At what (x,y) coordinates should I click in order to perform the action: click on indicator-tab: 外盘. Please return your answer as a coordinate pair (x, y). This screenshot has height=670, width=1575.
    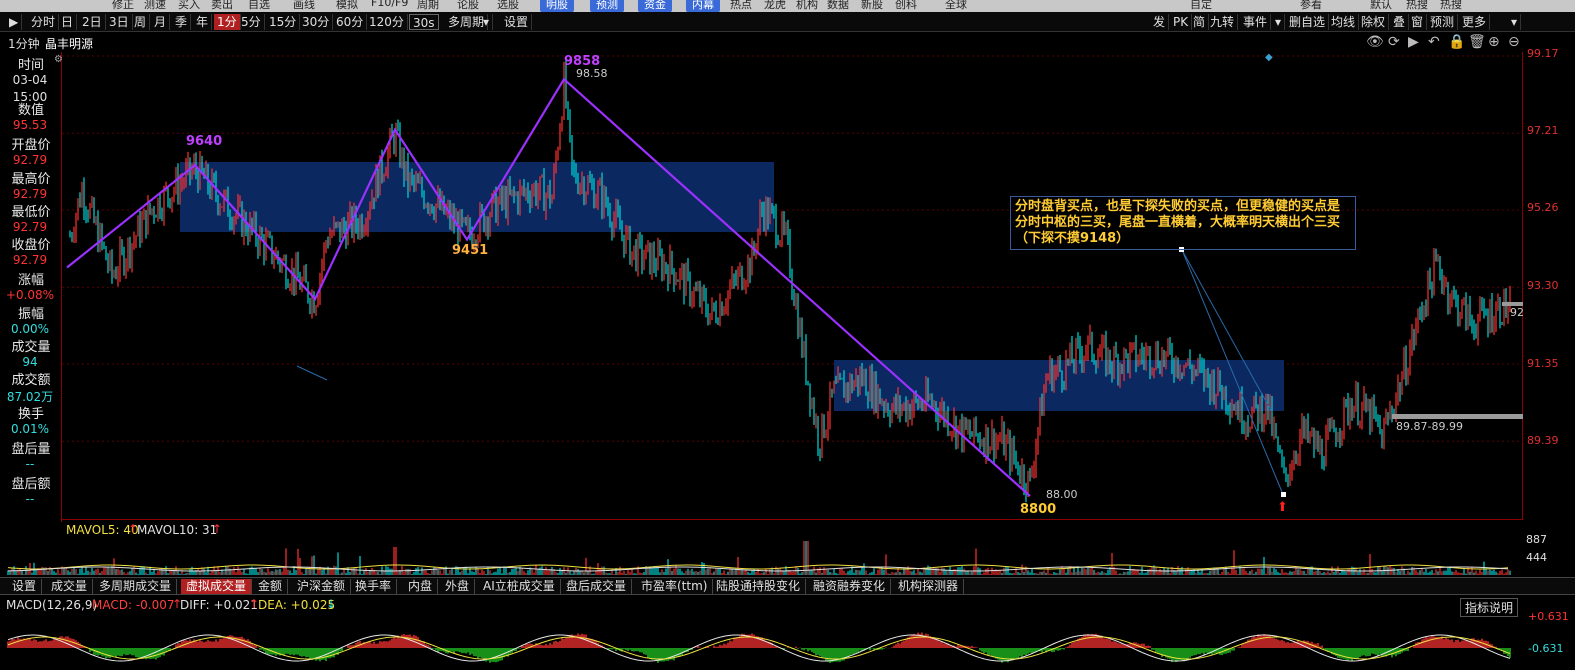
    Looking at the image, I should click on (458, 586).